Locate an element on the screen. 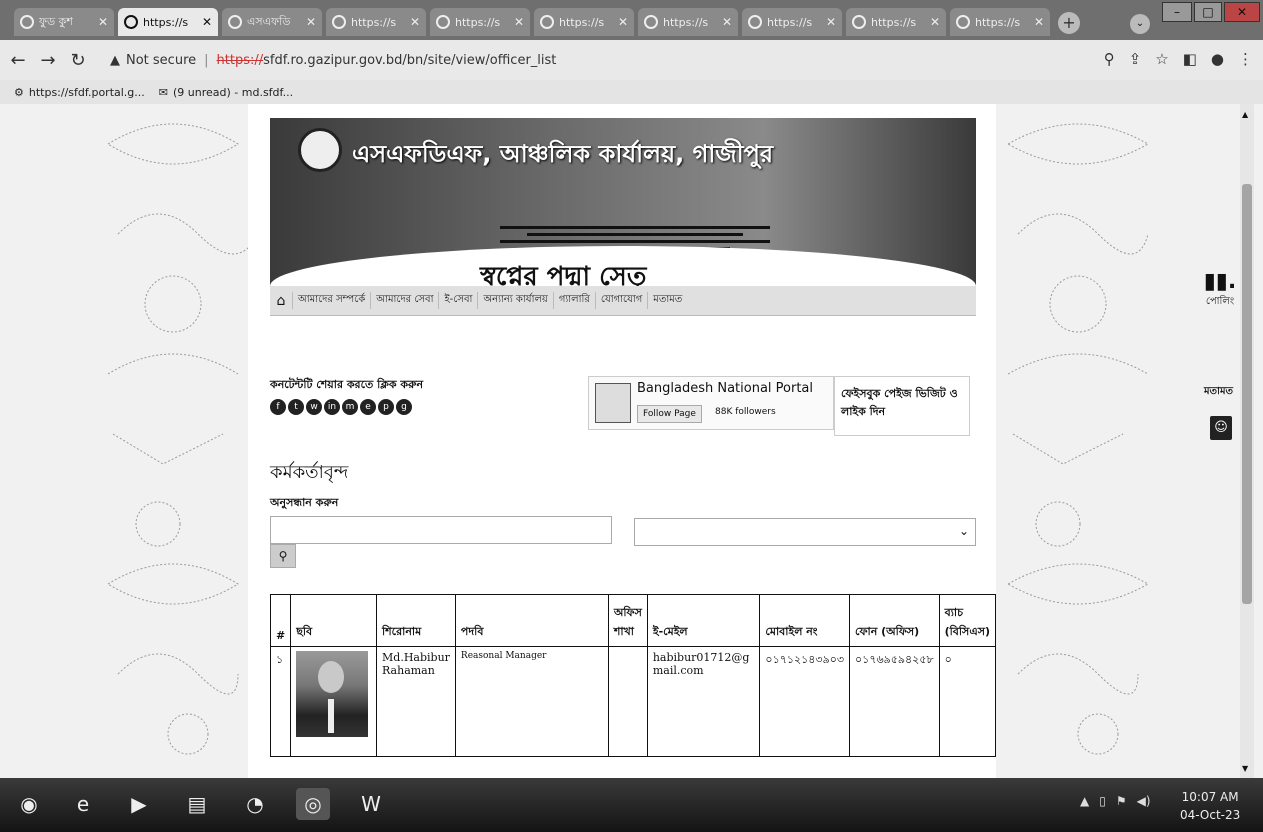  profile-avatar-icon: ● is located at coordinates (1217, 59).